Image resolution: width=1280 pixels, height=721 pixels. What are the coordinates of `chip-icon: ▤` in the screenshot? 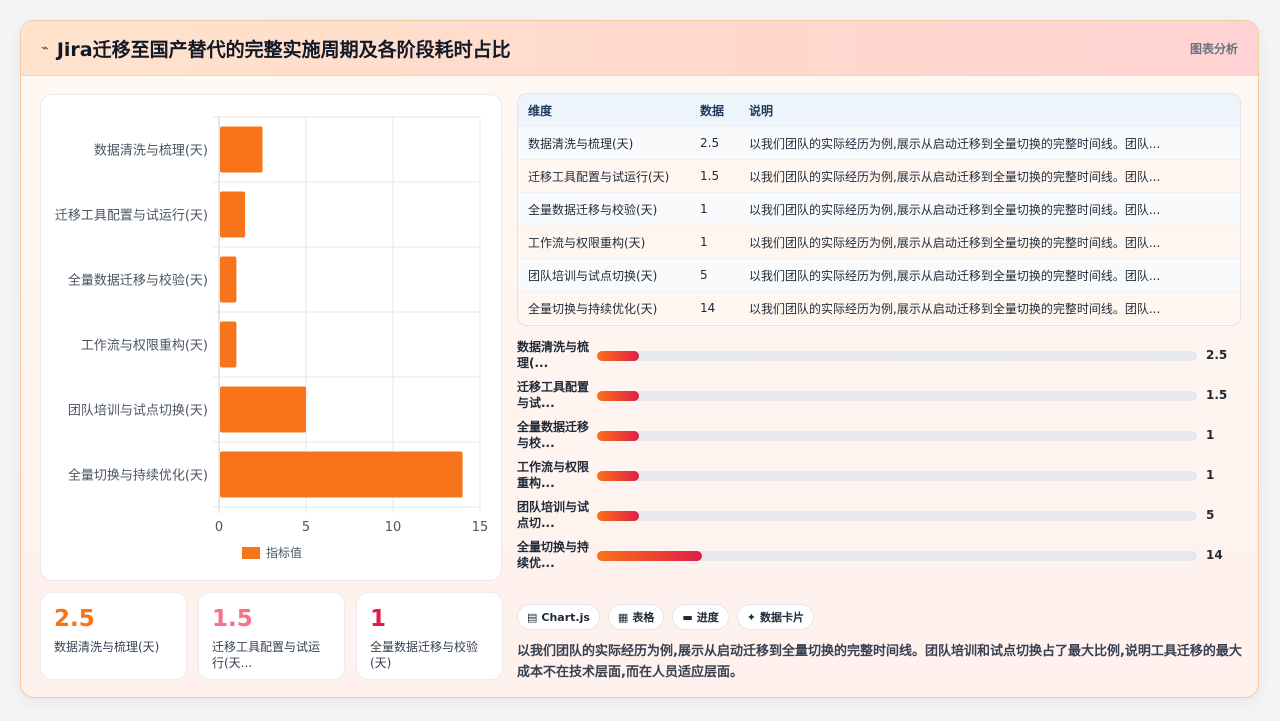 It's located at (532, 617).